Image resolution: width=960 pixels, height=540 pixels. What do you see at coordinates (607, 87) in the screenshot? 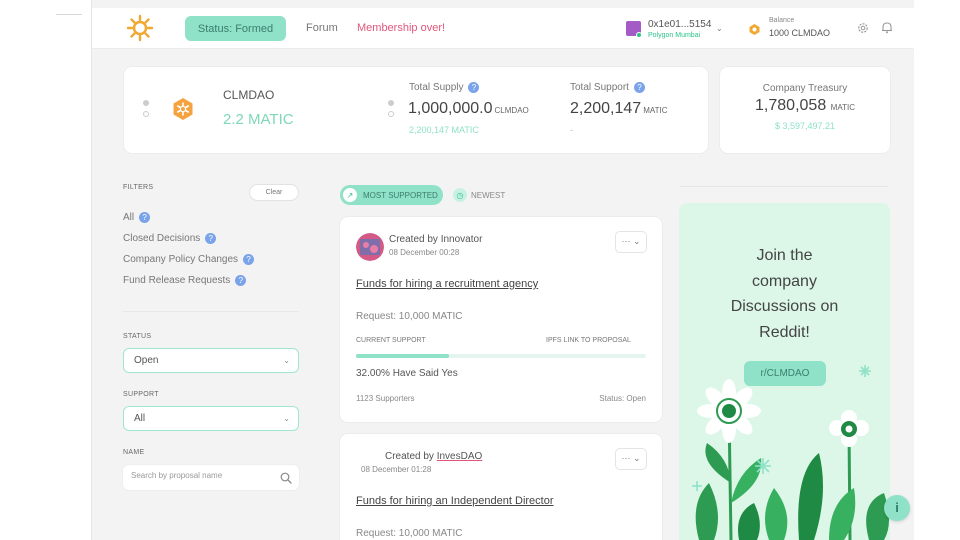
I see `total-support-label: Total Support?` at bounding box center [607, 87].